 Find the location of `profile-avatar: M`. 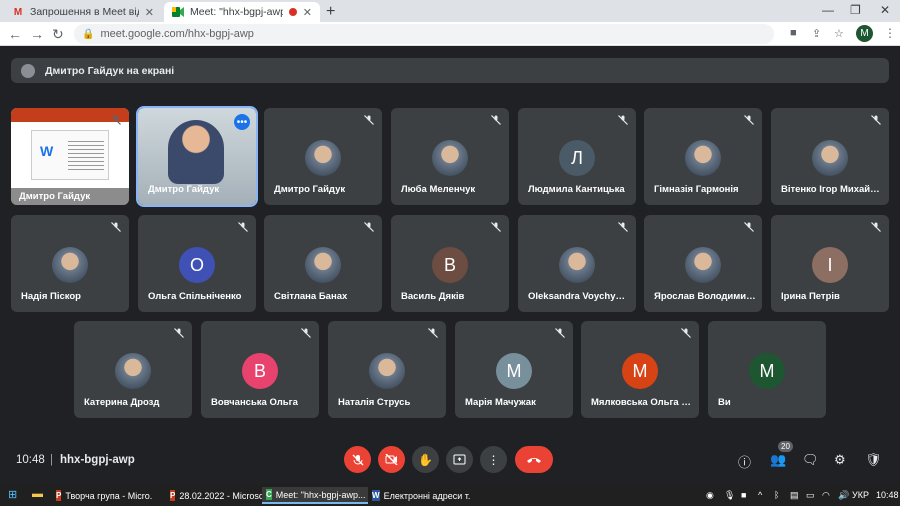

profile-avatar: M is located at coordinates (864, 33).